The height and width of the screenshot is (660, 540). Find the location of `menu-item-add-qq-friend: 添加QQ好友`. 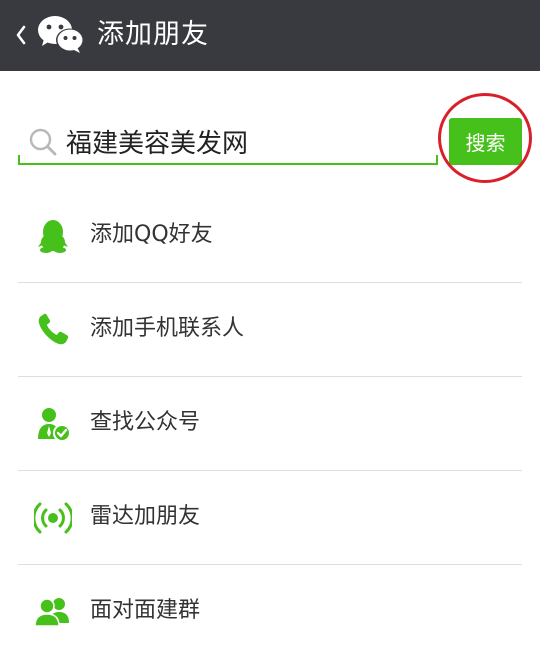

menu-item-add-qq-friend: 添加QQ好友 is located at coordinates (270, 236).